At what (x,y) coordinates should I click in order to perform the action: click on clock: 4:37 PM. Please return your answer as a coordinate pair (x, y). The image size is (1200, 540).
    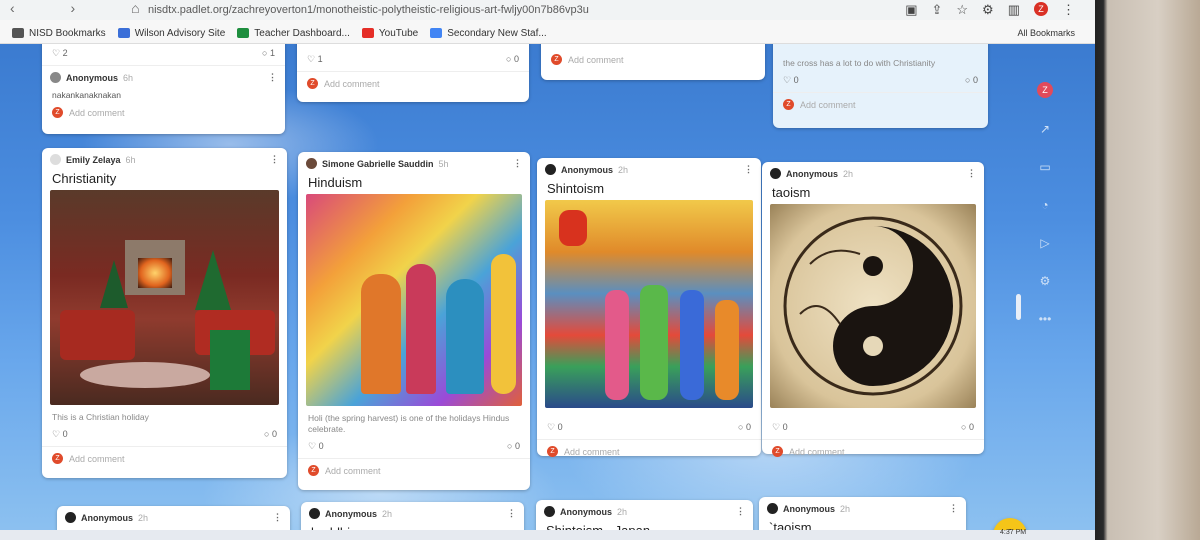
    Looking at the image, I should click on (1013, 532).